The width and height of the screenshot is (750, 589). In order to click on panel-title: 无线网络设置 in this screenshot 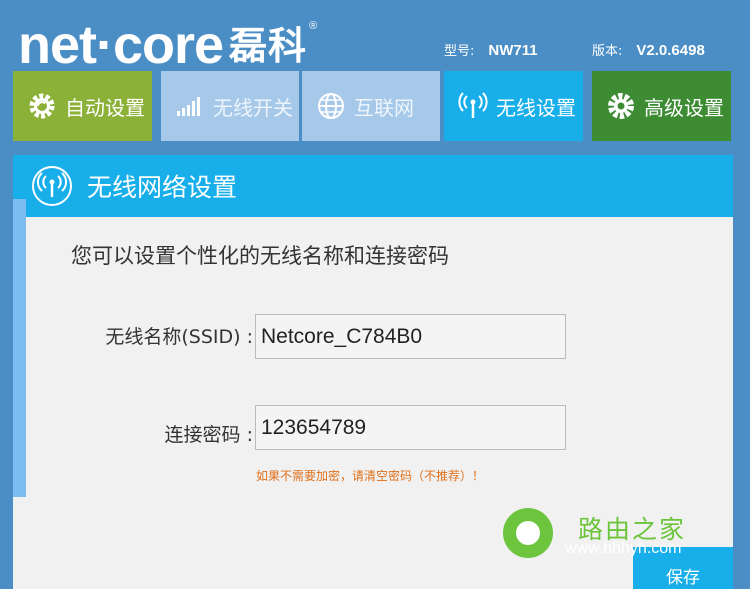, I will do `click(162, 187)`.